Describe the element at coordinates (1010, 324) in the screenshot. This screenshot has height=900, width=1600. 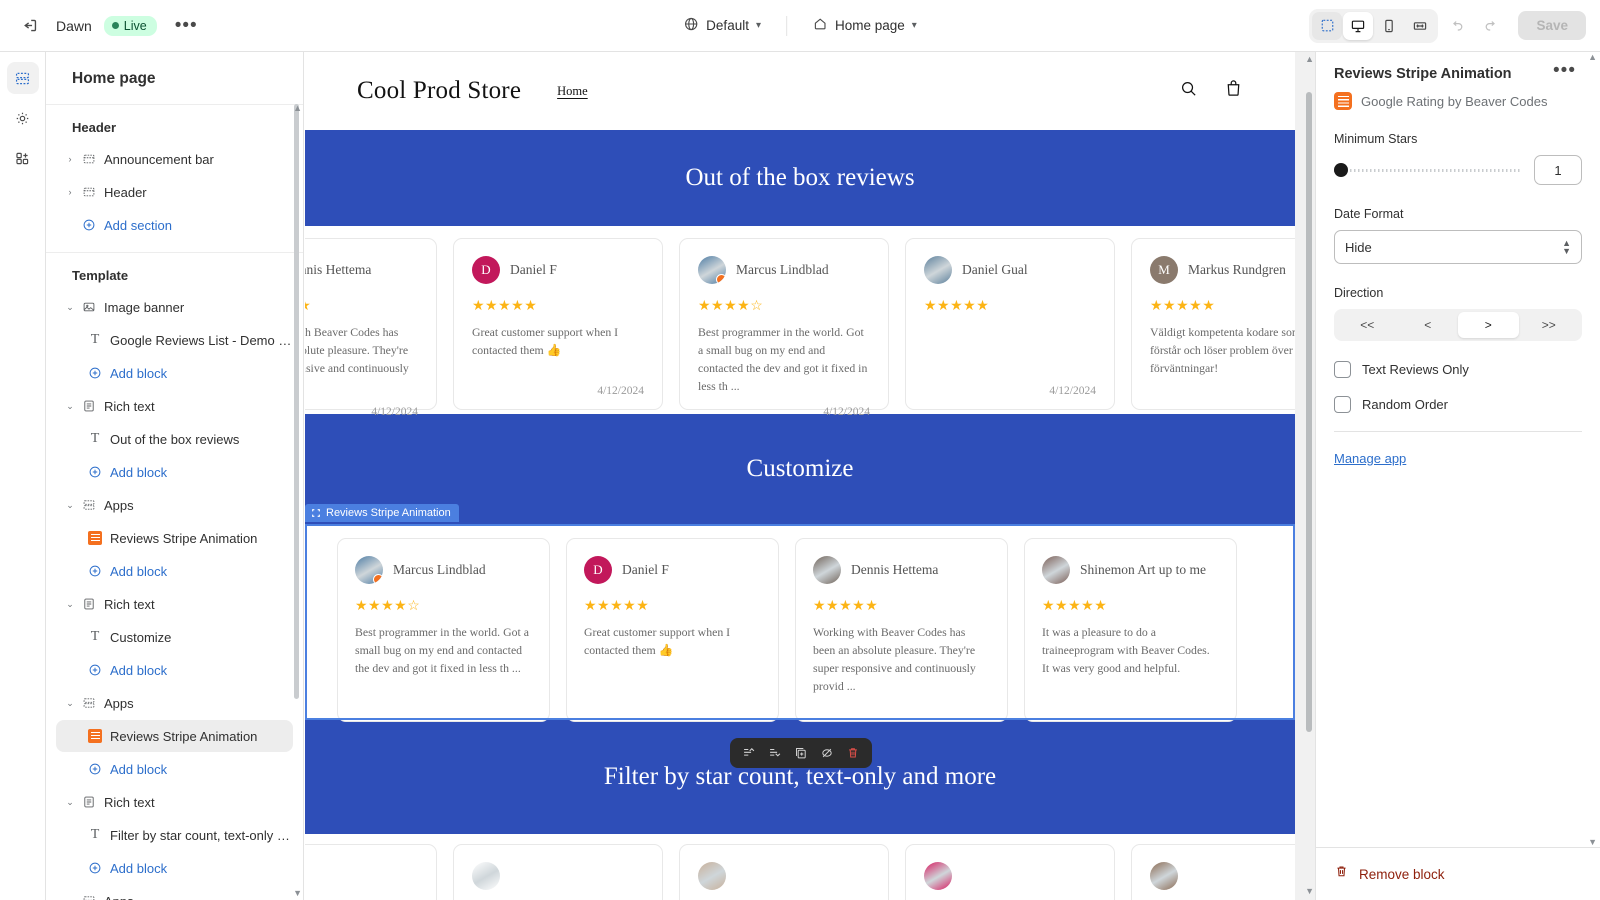
I see `review-card: Daniel Gual ★★★★★ 4/12/2024` at that location.